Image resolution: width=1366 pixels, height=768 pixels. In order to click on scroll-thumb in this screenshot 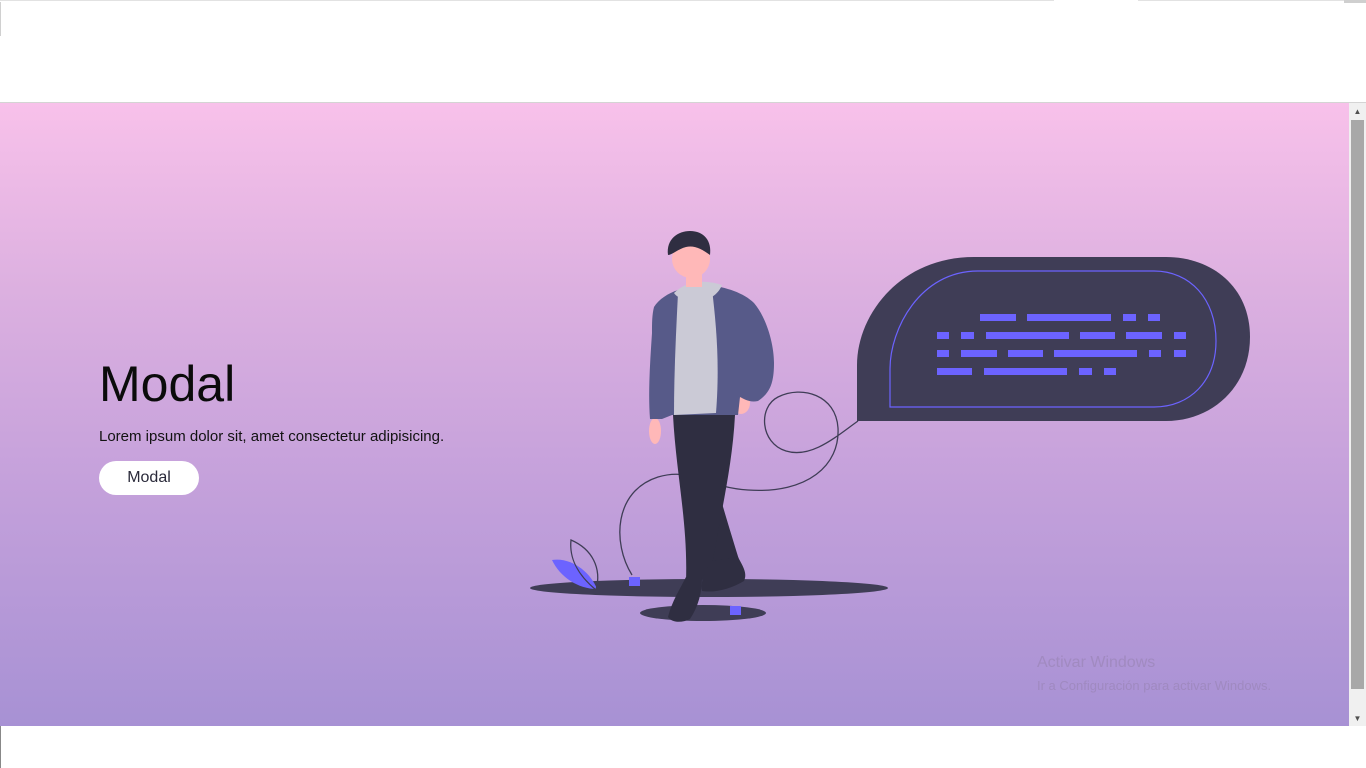, I will do `click(1357, 404)`.